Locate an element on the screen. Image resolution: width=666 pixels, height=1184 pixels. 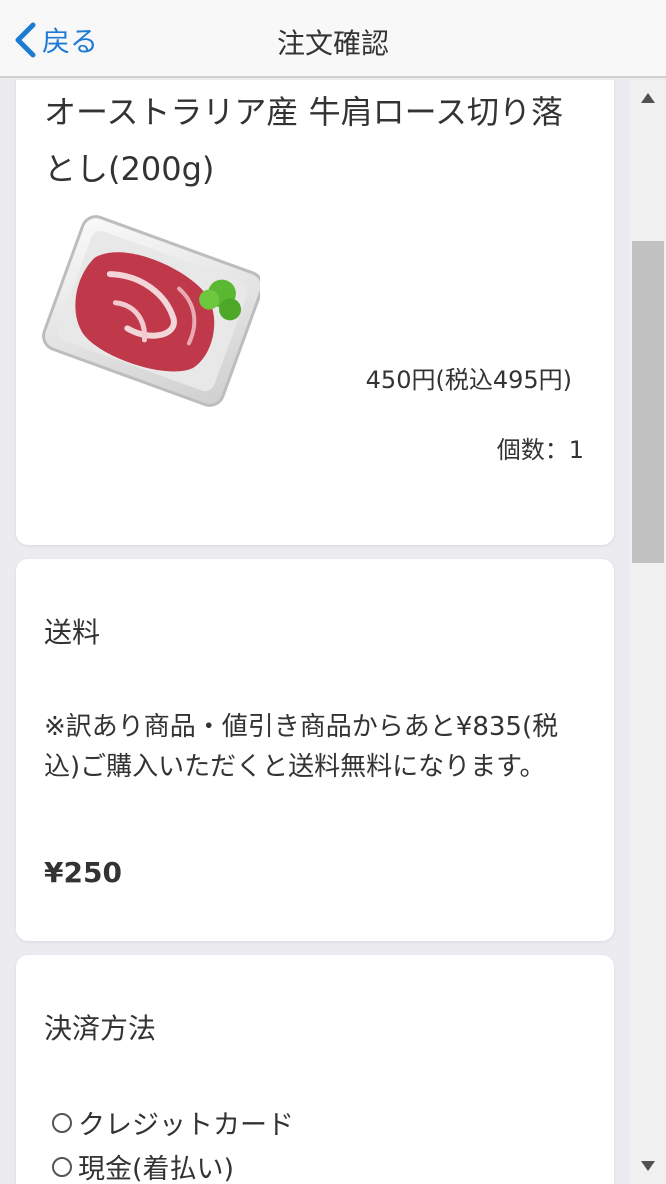
vertical-scrollbar is located at coordinates (648, 632).